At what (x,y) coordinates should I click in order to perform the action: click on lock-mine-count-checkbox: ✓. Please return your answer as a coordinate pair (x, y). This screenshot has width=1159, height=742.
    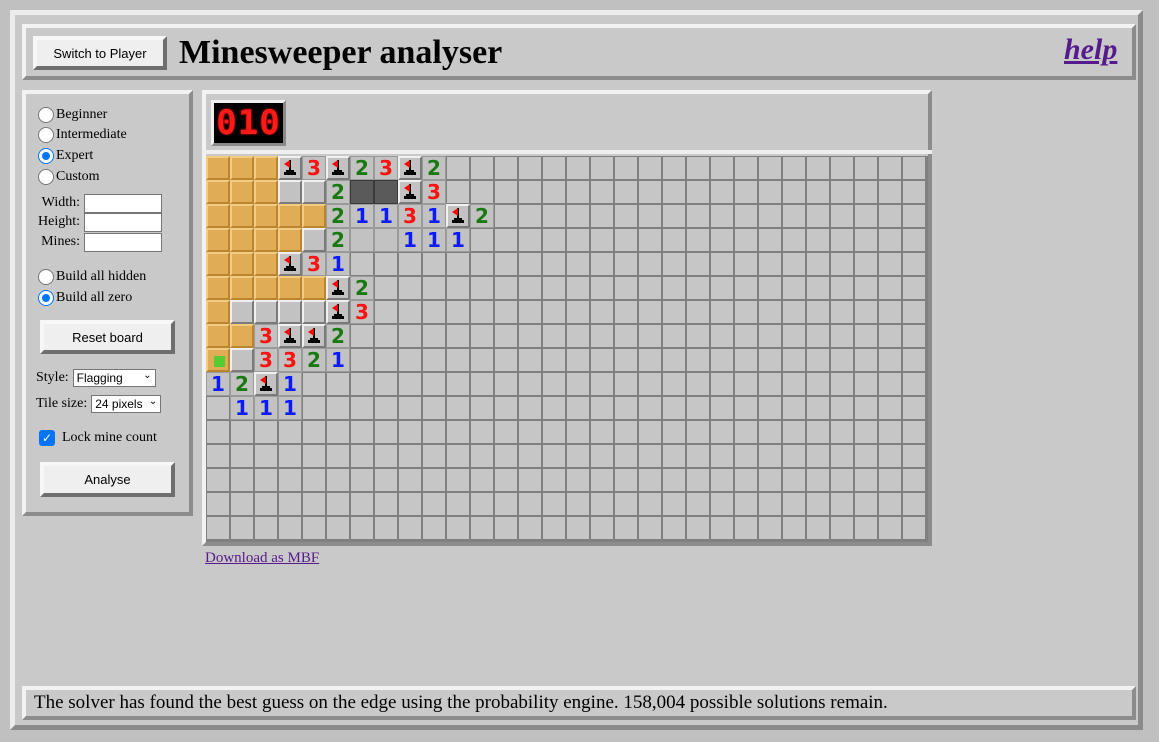
    Looking at the image, I should click on (47, 438).